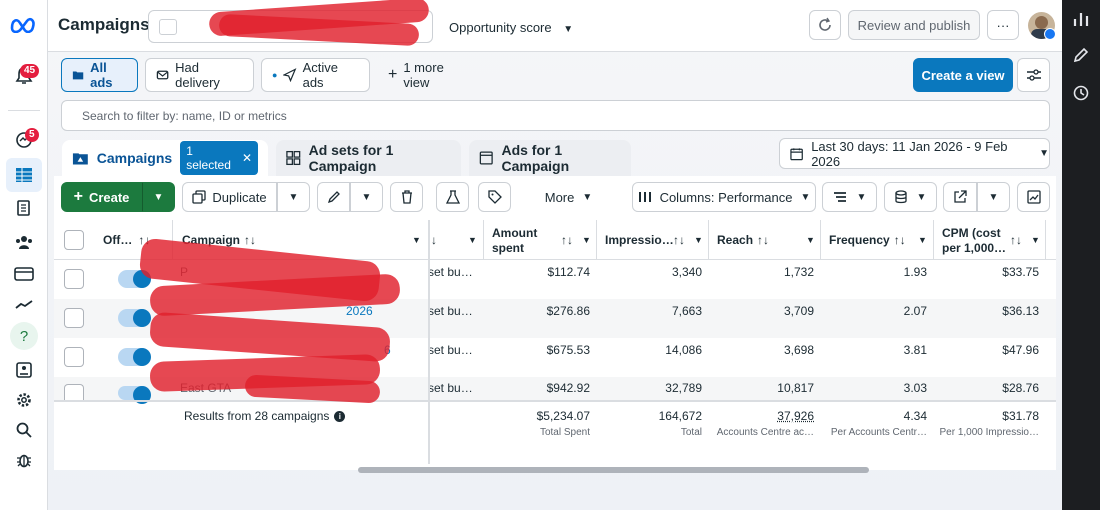  I want to click on send-icon, so click(290, 75).